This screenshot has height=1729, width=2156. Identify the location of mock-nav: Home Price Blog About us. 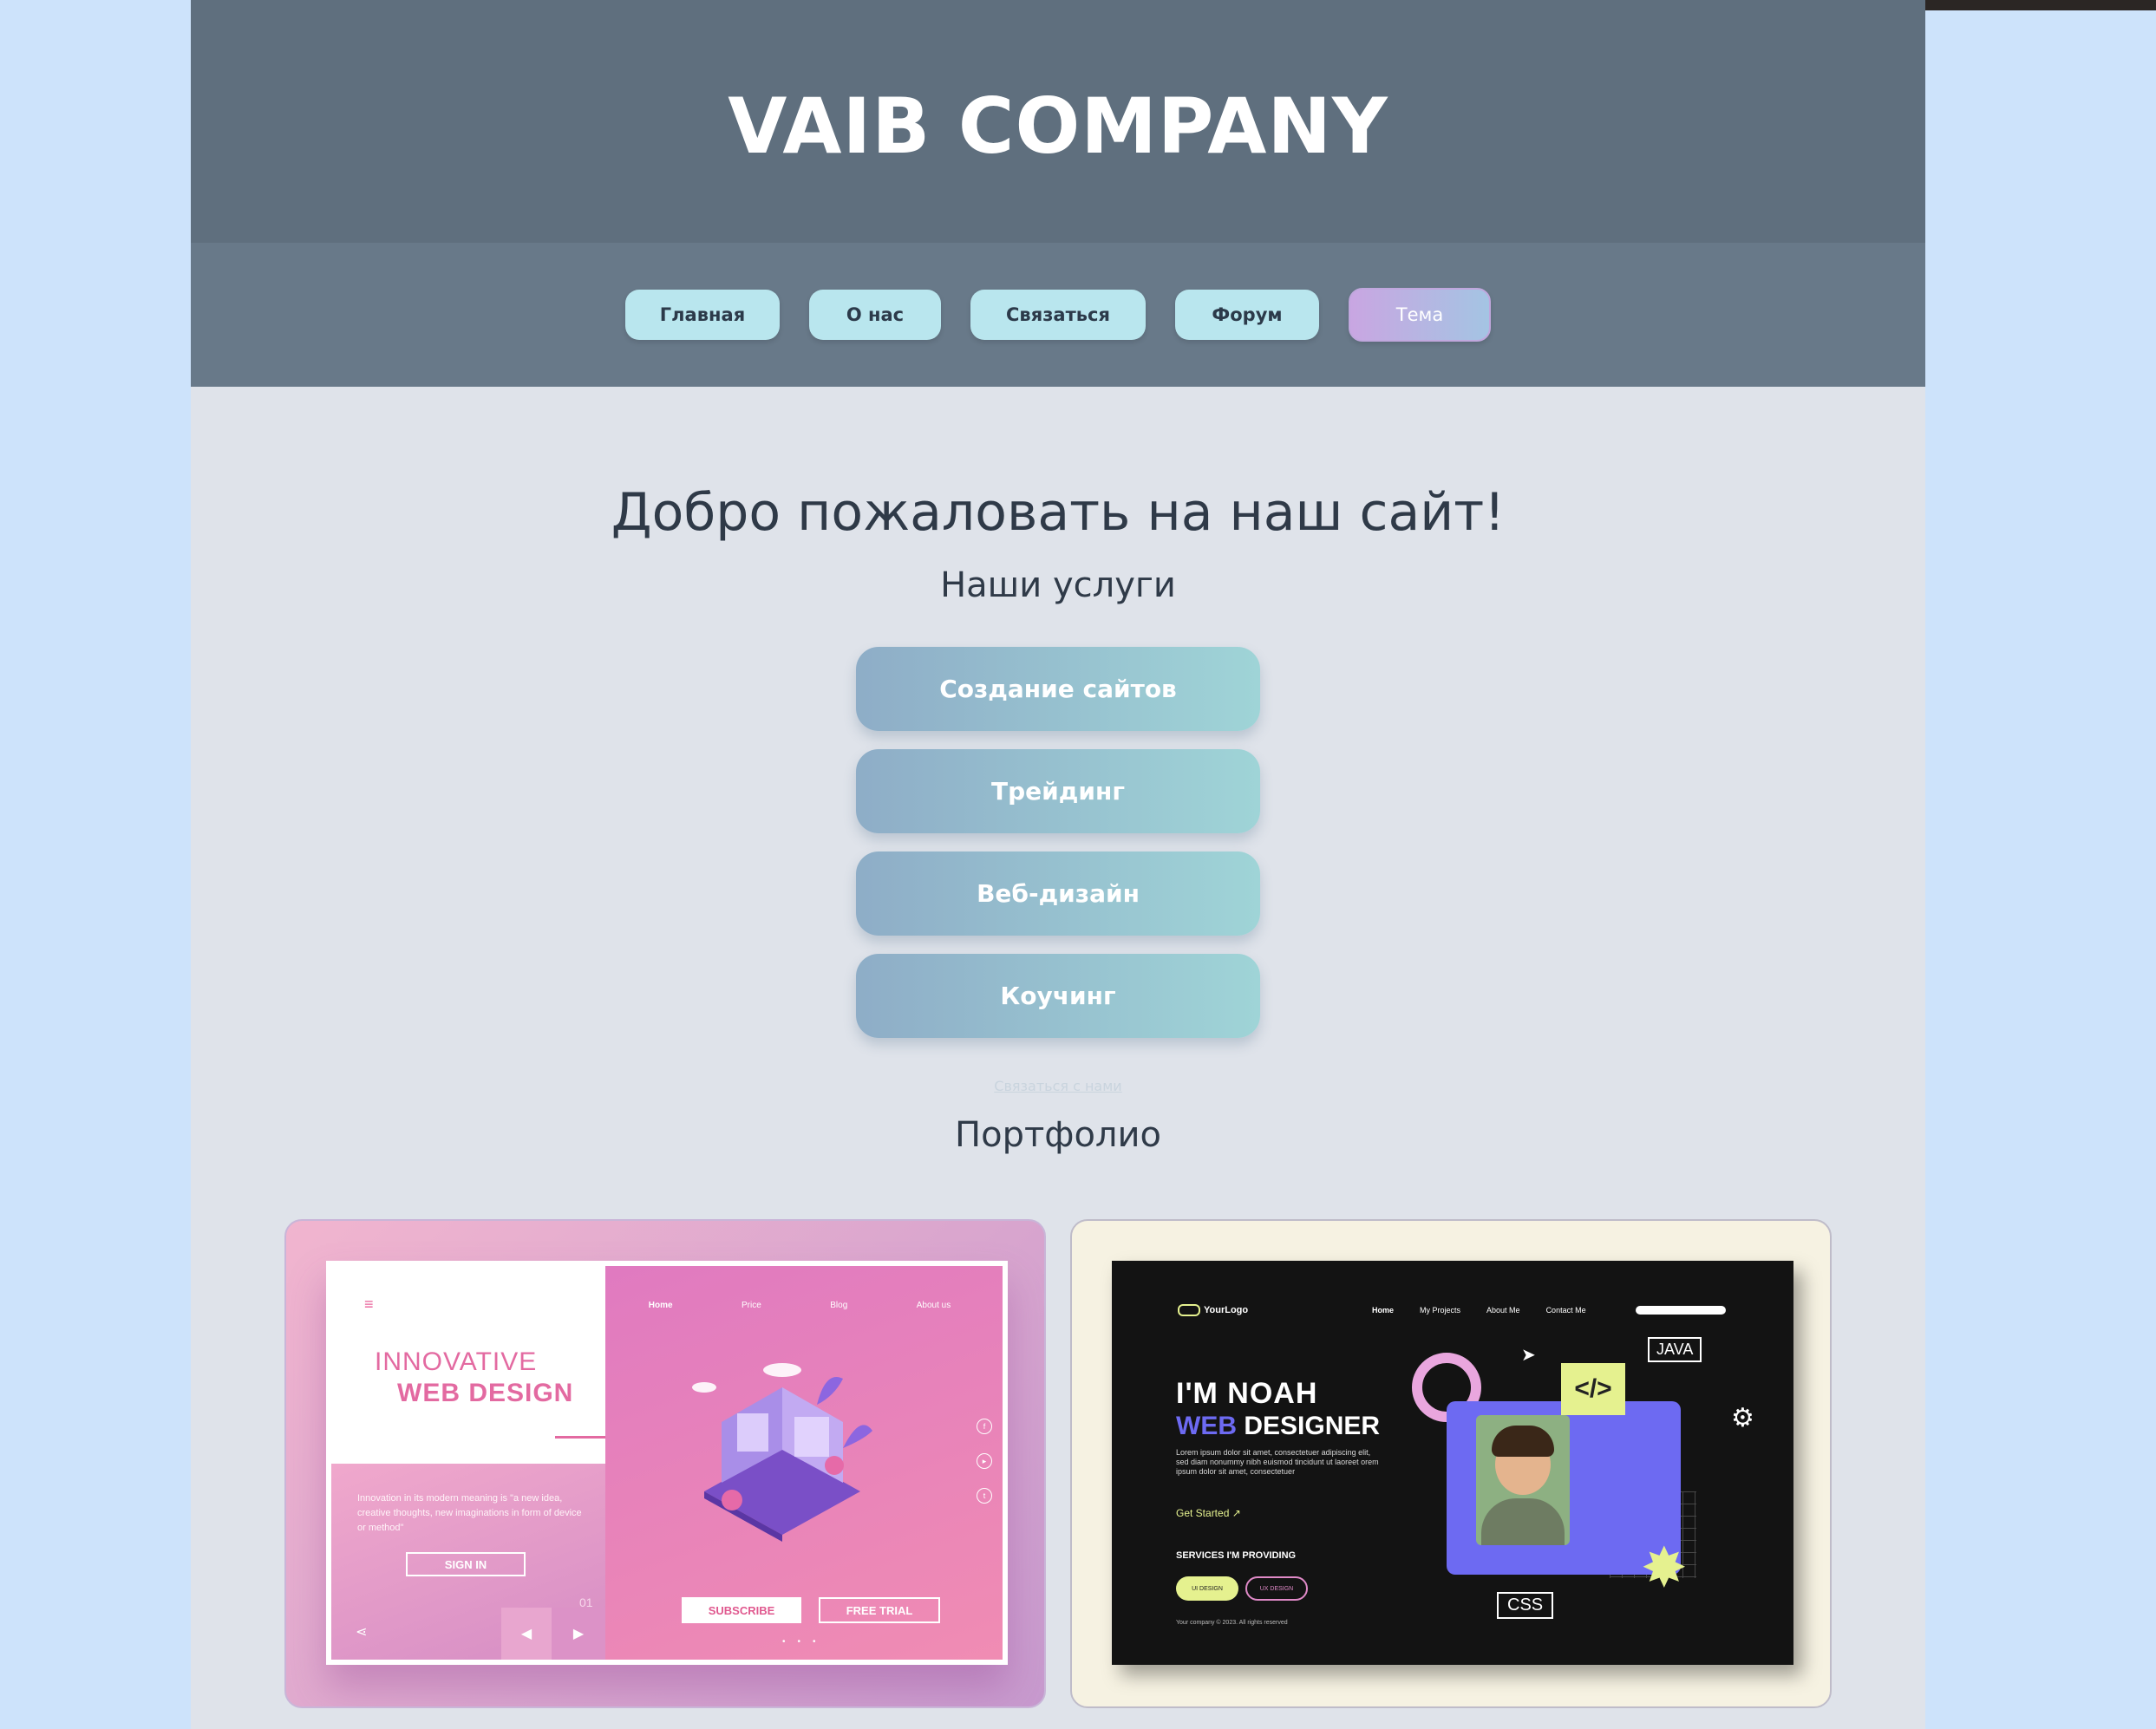
(800, 1305).